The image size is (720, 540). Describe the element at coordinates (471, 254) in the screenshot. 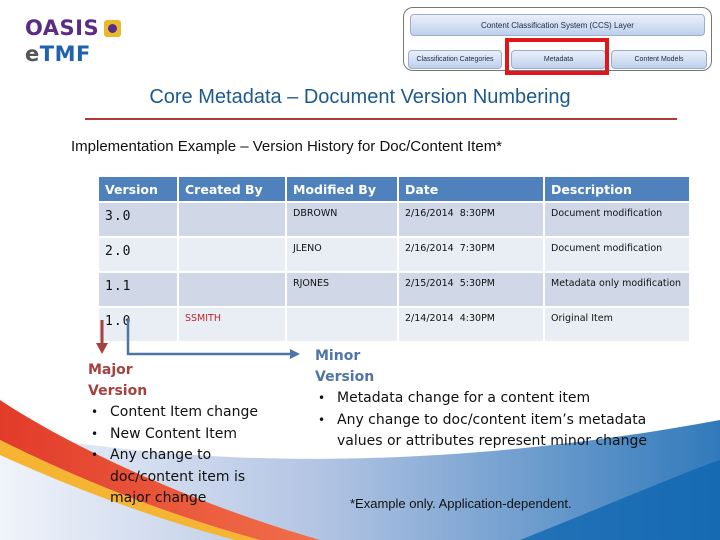

I see `cell-date: 2/16/2014 7:30PM` at that location.